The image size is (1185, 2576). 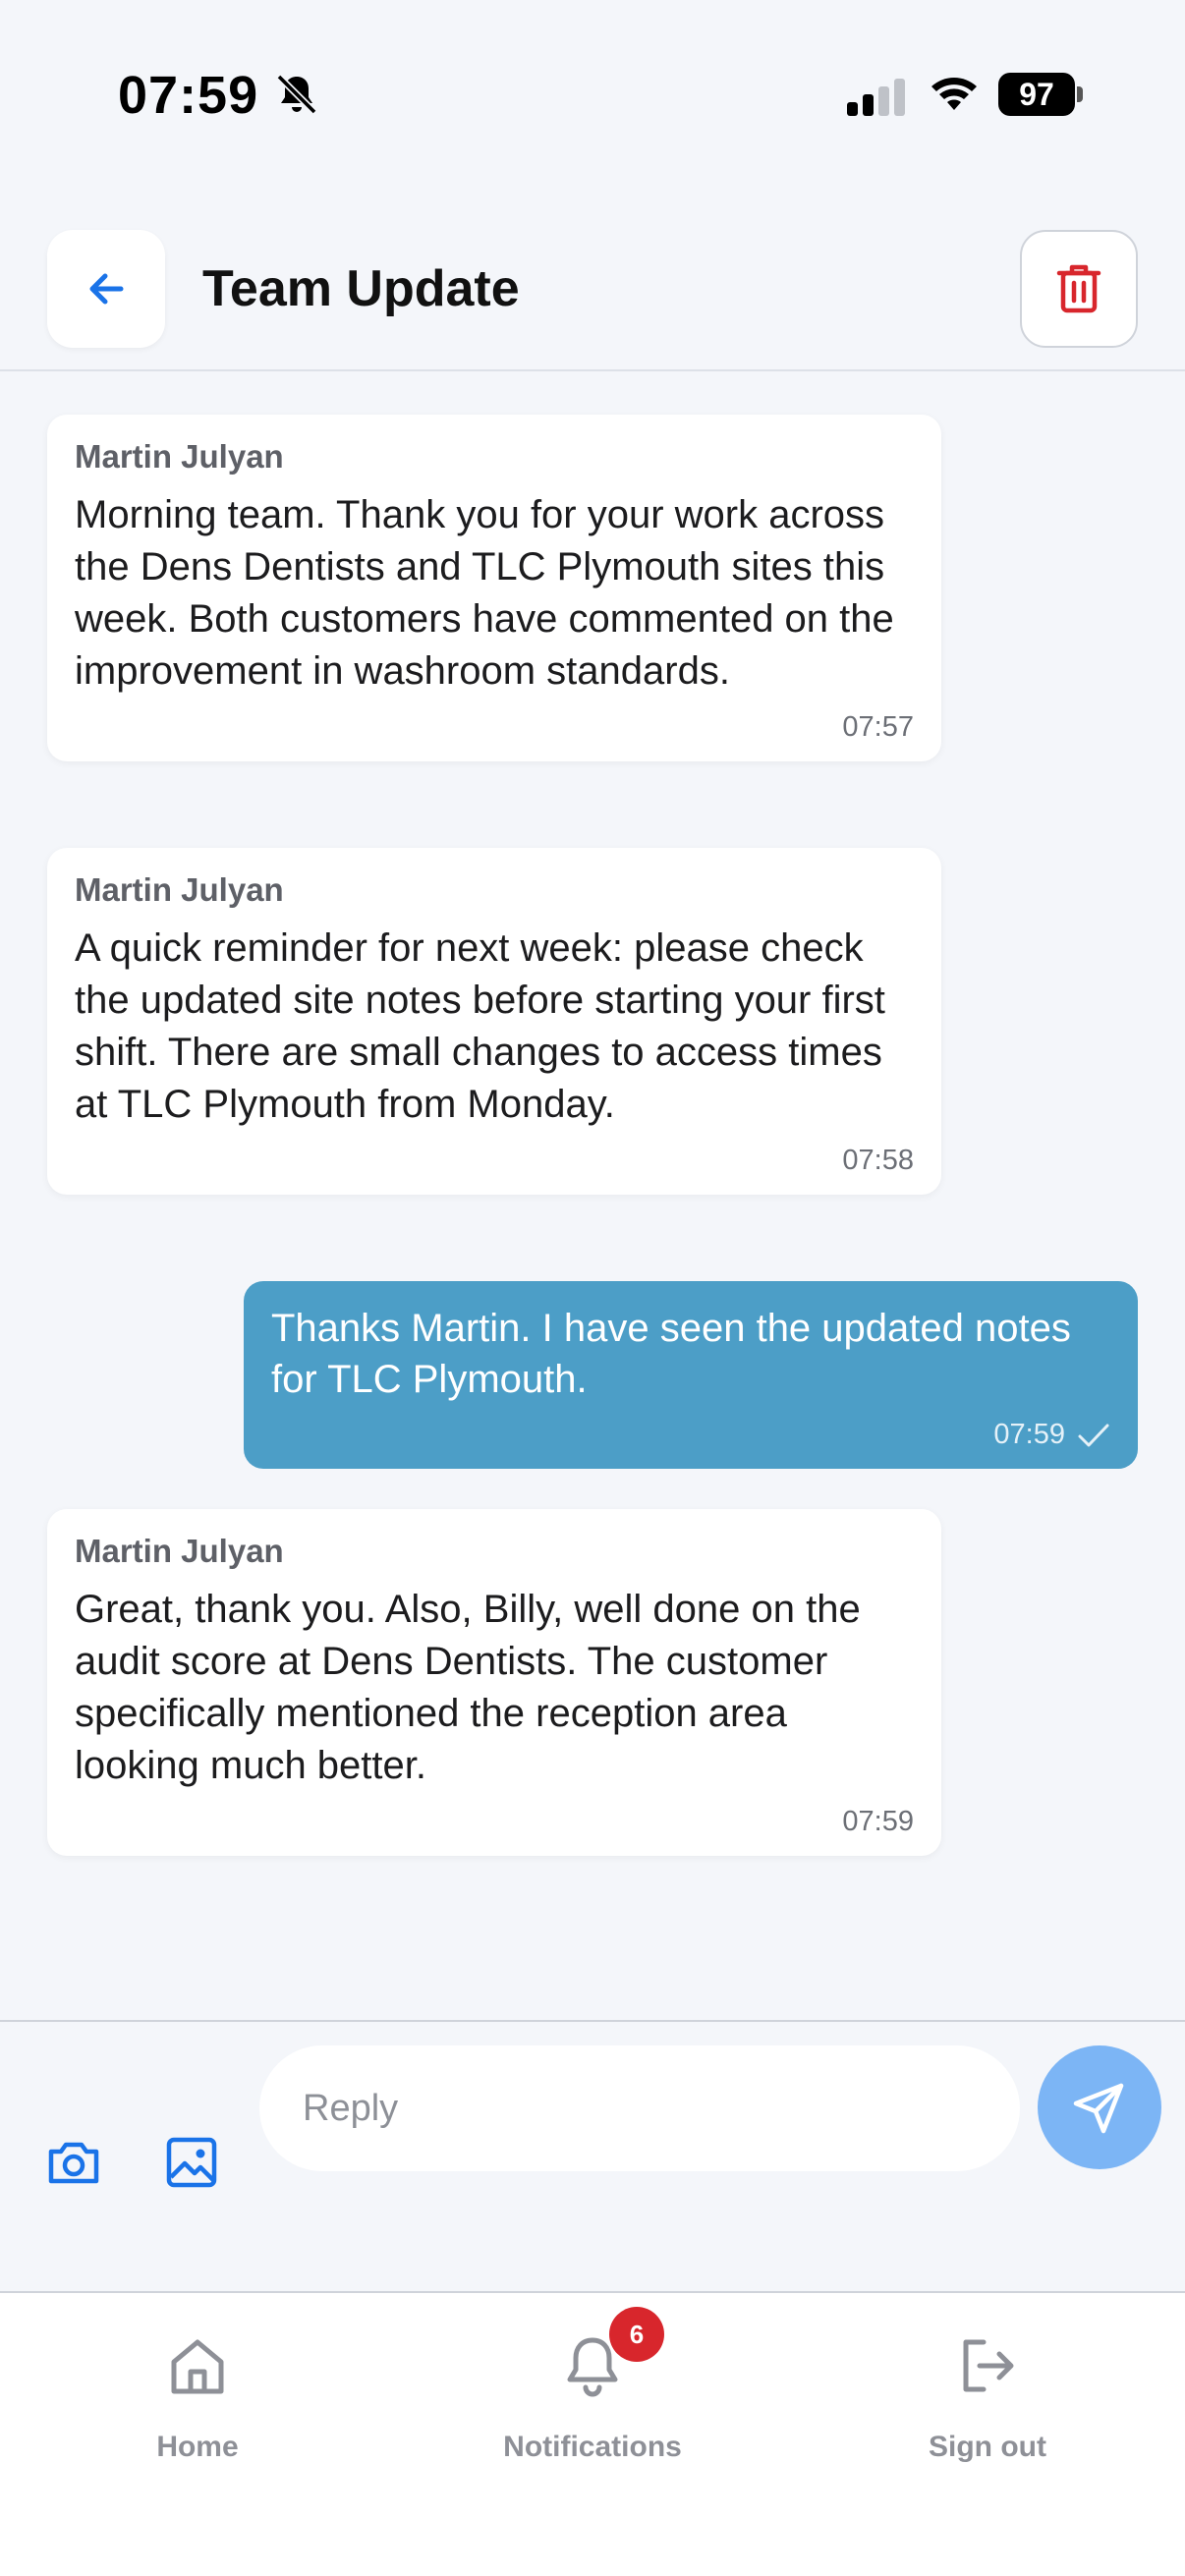 I want to click on wifi-icon, so click(x=954, y=94).